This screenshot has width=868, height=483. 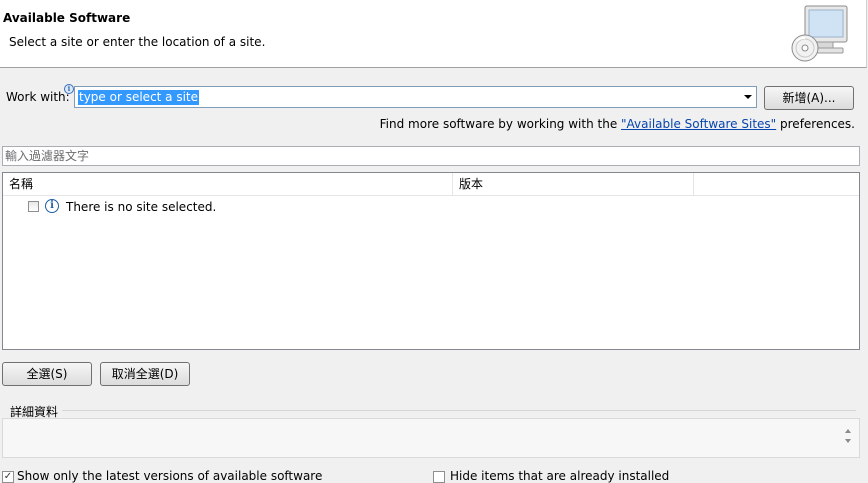 What do you see at coordinates (431, 156) in the screenshot?
I see `filter-input: 輸入過濾器文字` at bounding box center [431, 156].